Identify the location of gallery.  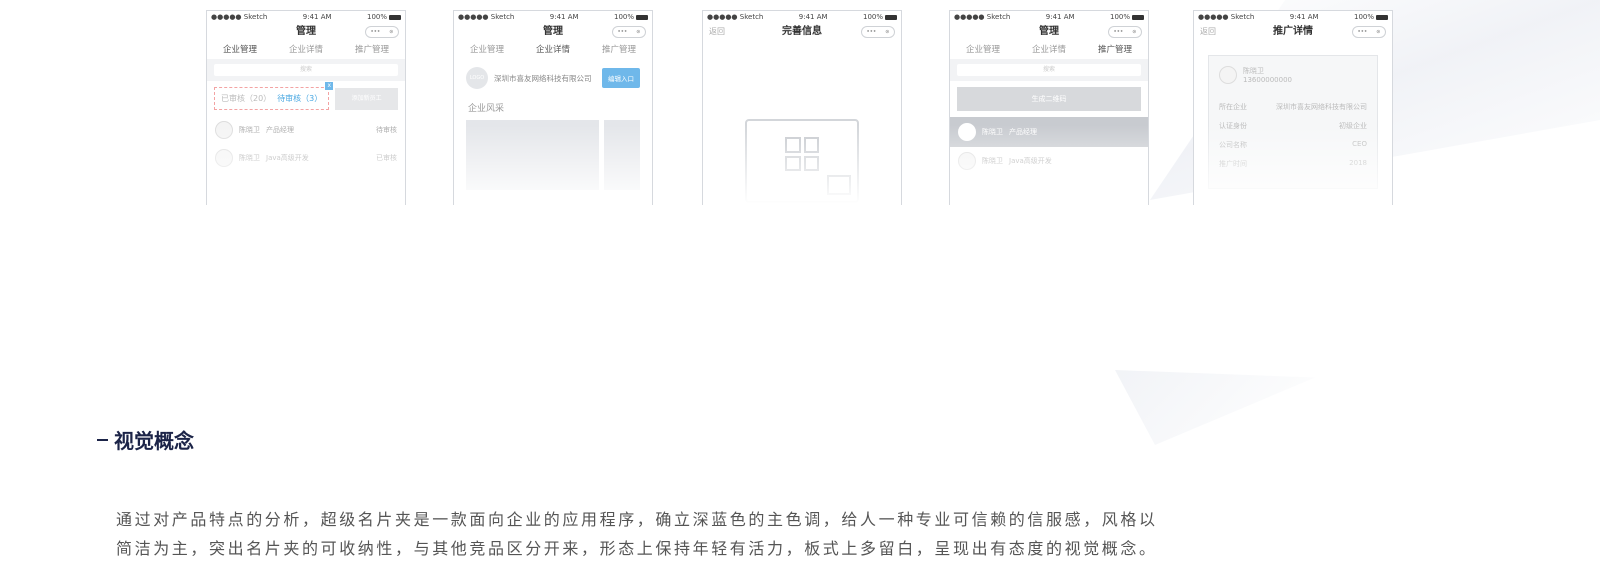
(553, 155).